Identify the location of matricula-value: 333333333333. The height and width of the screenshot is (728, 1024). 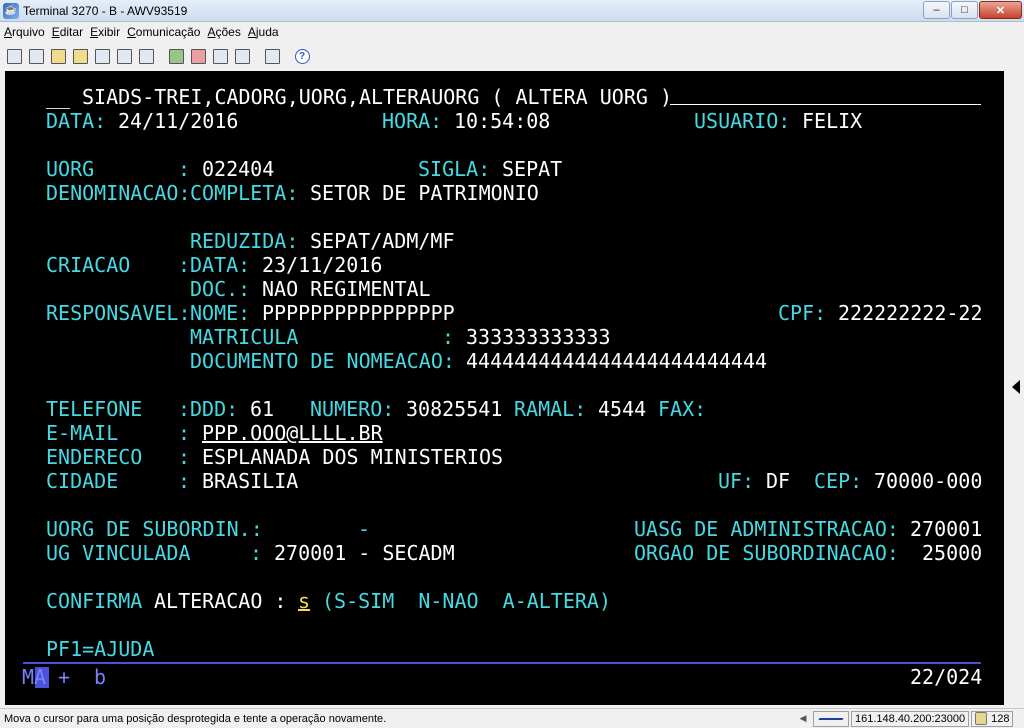
(538, 337).